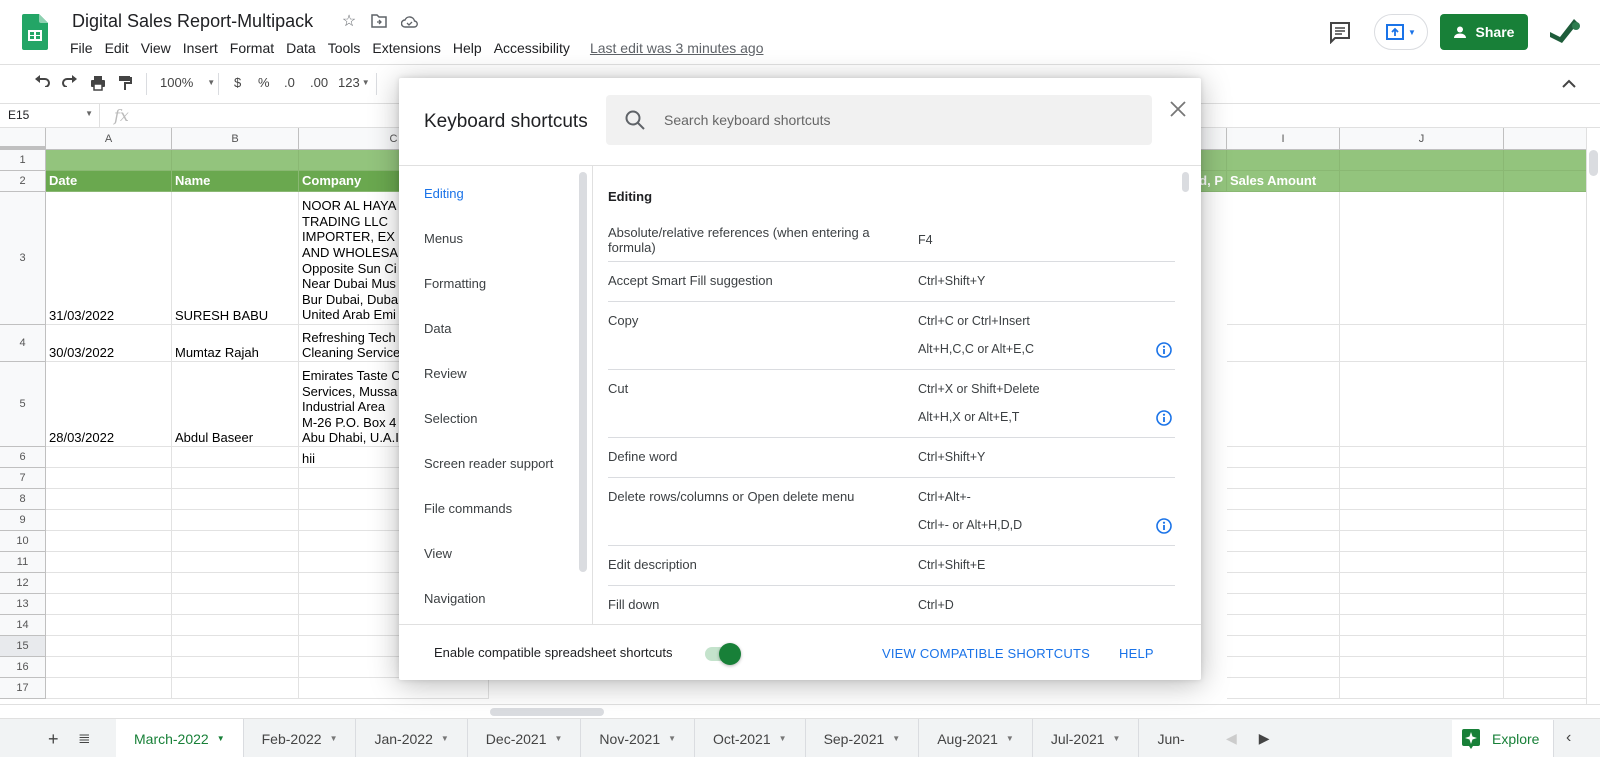 This screenshot has width=1600, height=757. I want to click on sheet-tab-label: Jun-, so click(1171, 738).